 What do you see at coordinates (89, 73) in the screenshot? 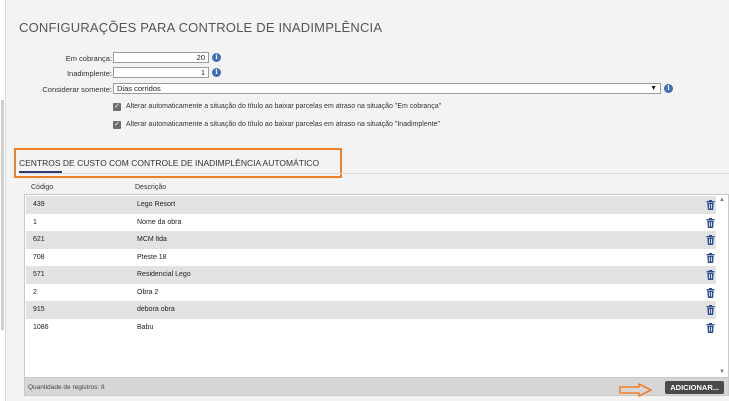
I see `inadimplente-label: Inadimplente:` at bounding box center [89, 73].